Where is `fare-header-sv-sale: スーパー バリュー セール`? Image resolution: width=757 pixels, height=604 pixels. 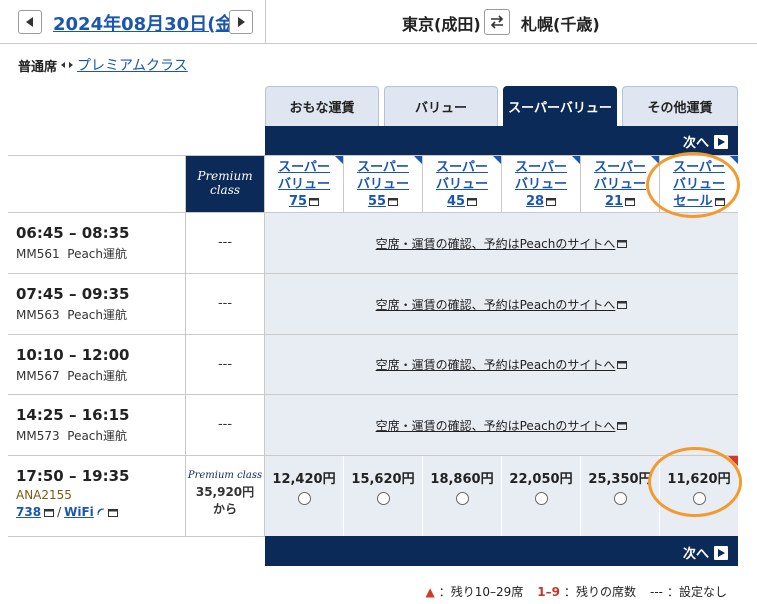 fare-header-sv-sale: スーパー バリュー セール is located at coordinates (699, 184).